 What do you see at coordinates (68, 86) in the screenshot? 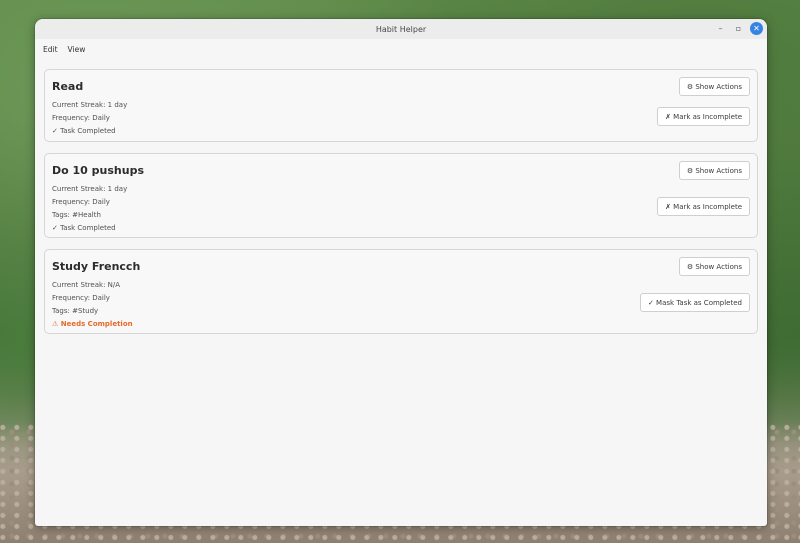
I see `habit-name: Read` at bounding box center [68, 86].